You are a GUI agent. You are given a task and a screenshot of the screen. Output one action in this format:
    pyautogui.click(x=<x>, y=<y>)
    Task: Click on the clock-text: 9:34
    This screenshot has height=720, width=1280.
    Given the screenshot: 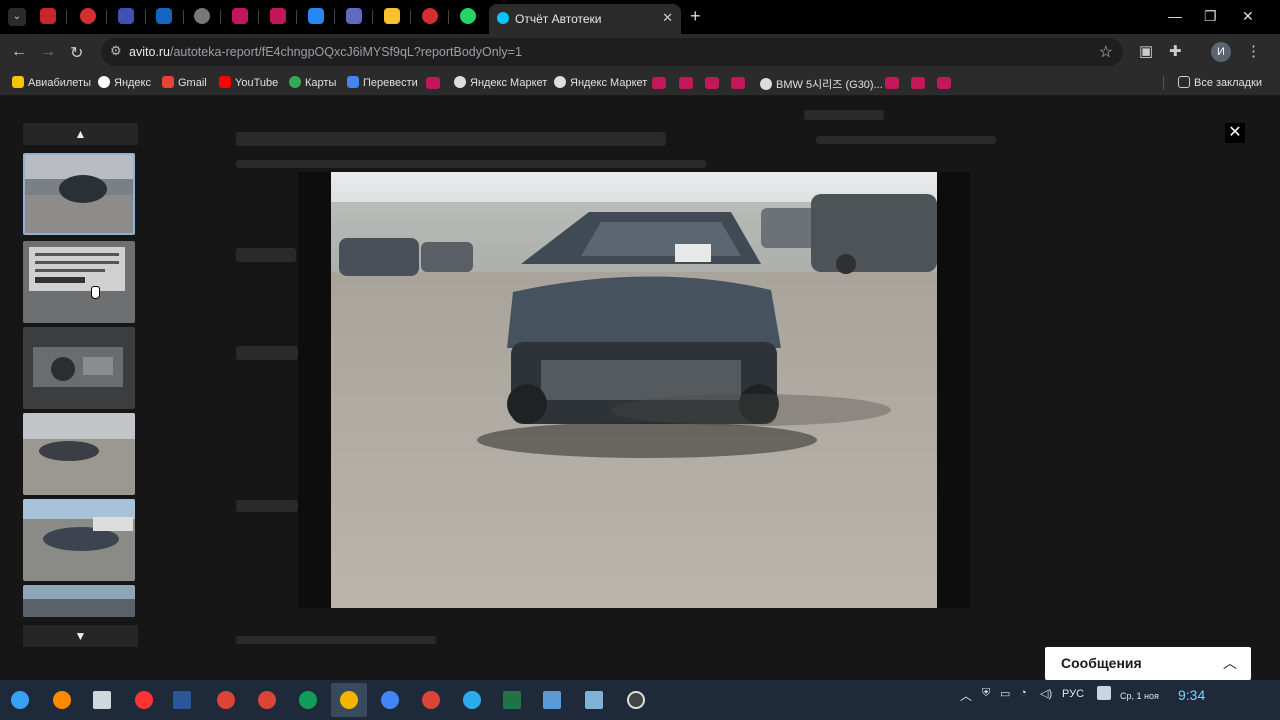 What is the action you would take?
    pyautogui.click(x=1191, y=695)
    